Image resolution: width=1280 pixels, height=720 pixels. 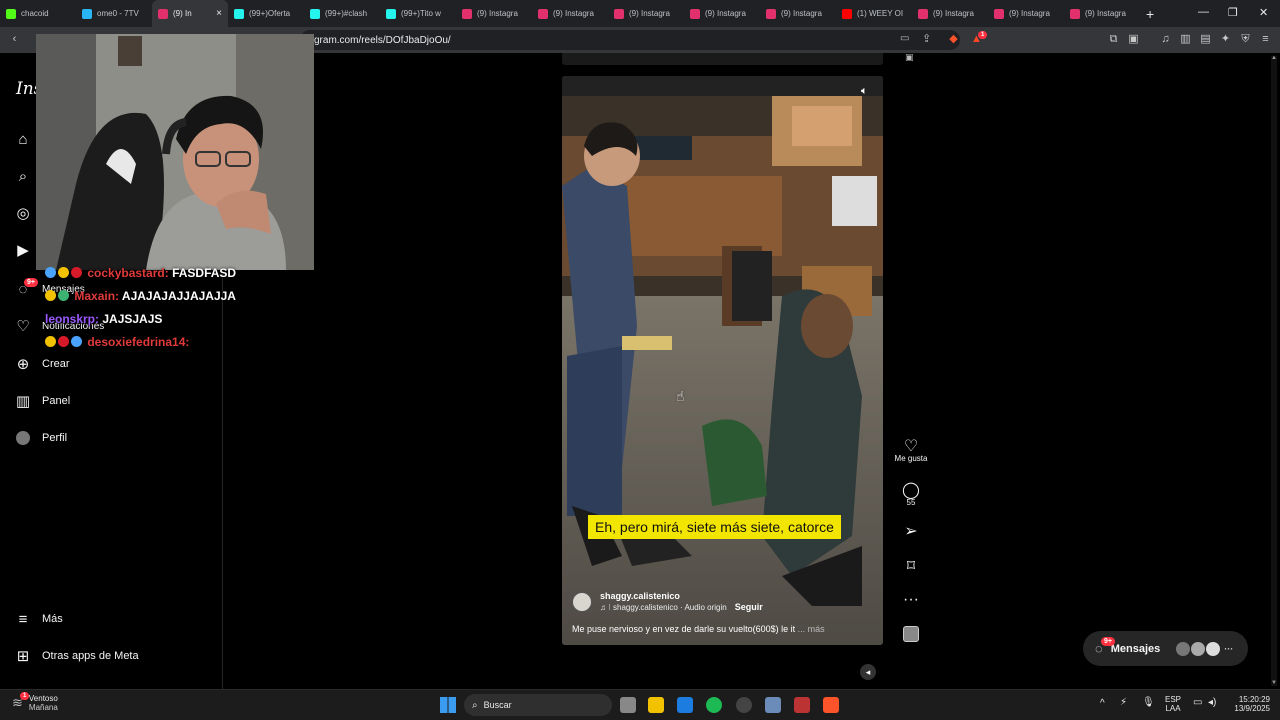 I want to click on sidebar-item-panel: ▥ Panel, so click(x=42, y=401).